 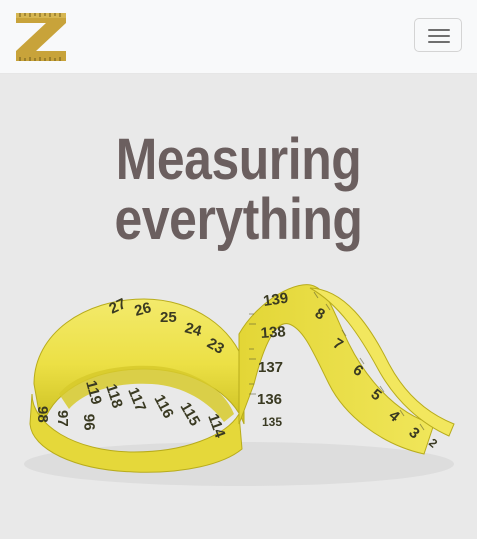 What do you see at coordinates (238, 219) in the screenshot?
I see `hero-title-line-2: everything` at bounding box center [238, 219].